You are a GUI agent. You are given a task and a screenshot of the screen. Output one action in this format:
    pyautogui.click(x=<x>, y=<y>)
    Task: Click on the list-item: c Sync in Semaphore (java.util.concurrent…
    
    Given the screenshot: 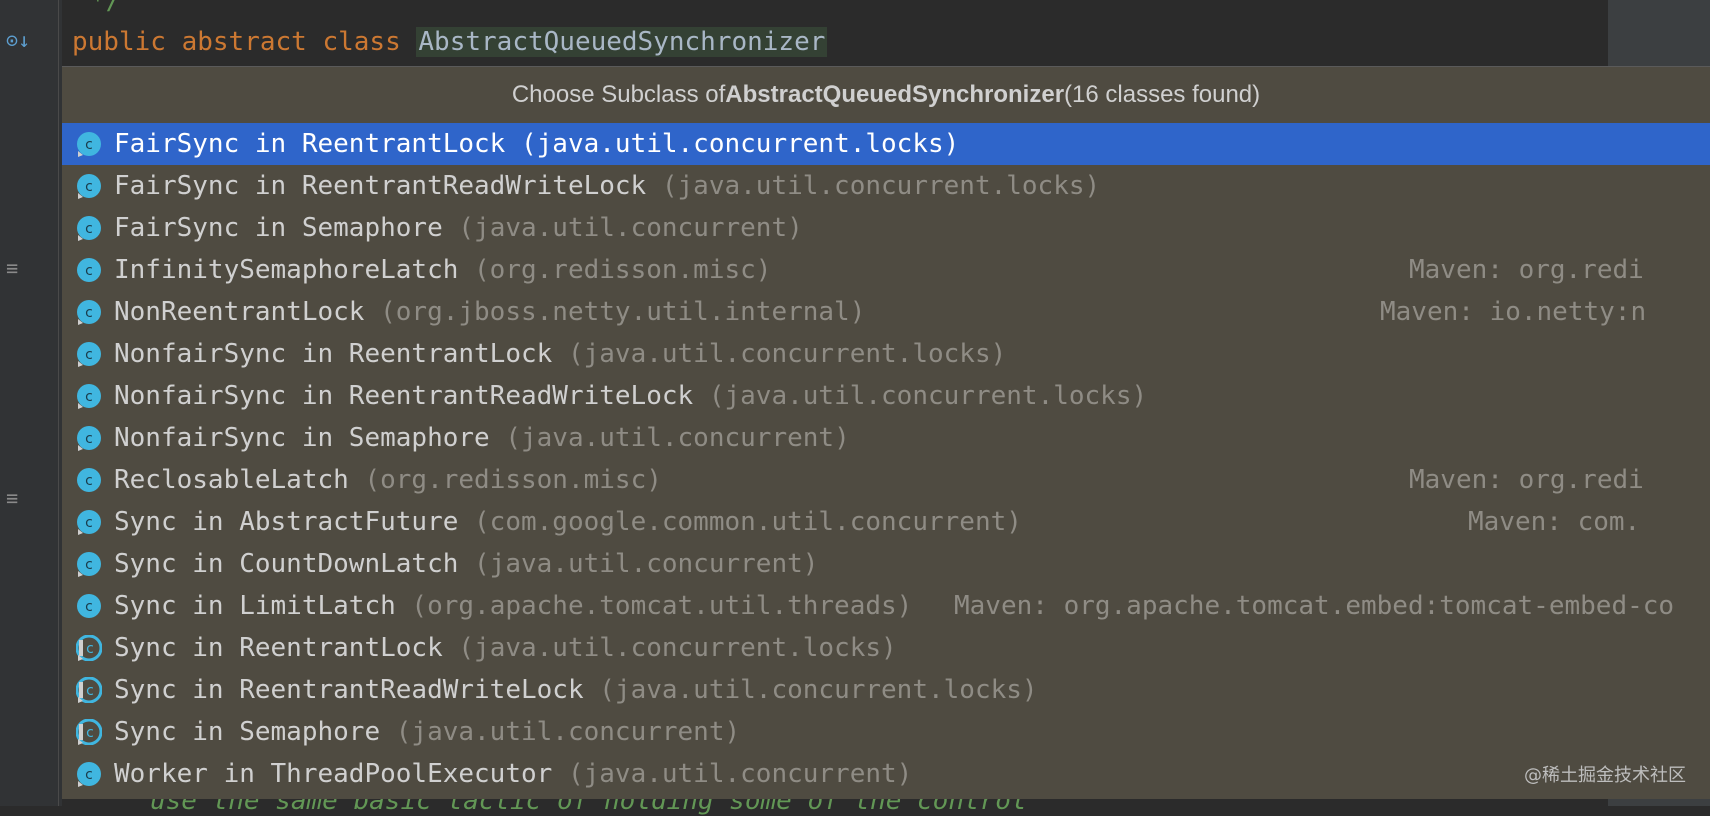 What is the action you would take?
    pyautogui.click(x=886, y=732)
    